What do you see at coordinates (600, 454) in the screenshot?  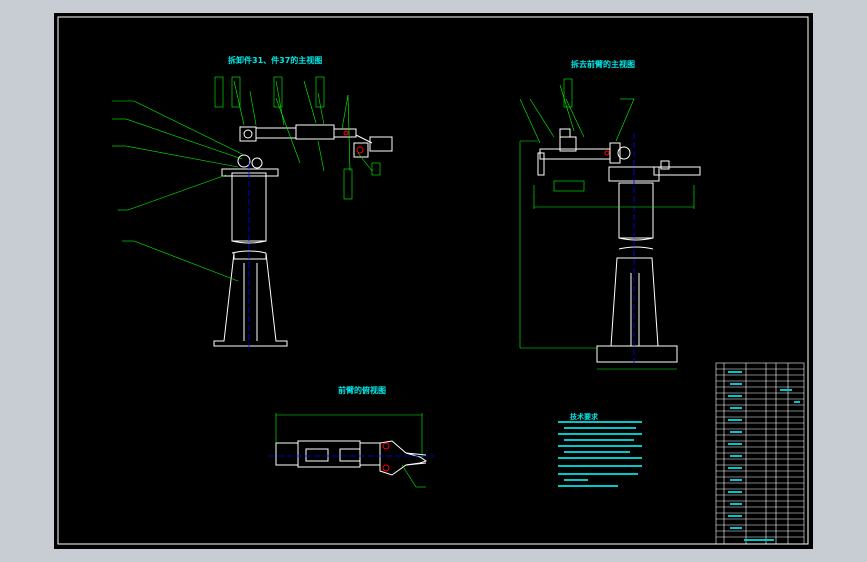 I see `tech-notes` at bounding box center [600, 454].